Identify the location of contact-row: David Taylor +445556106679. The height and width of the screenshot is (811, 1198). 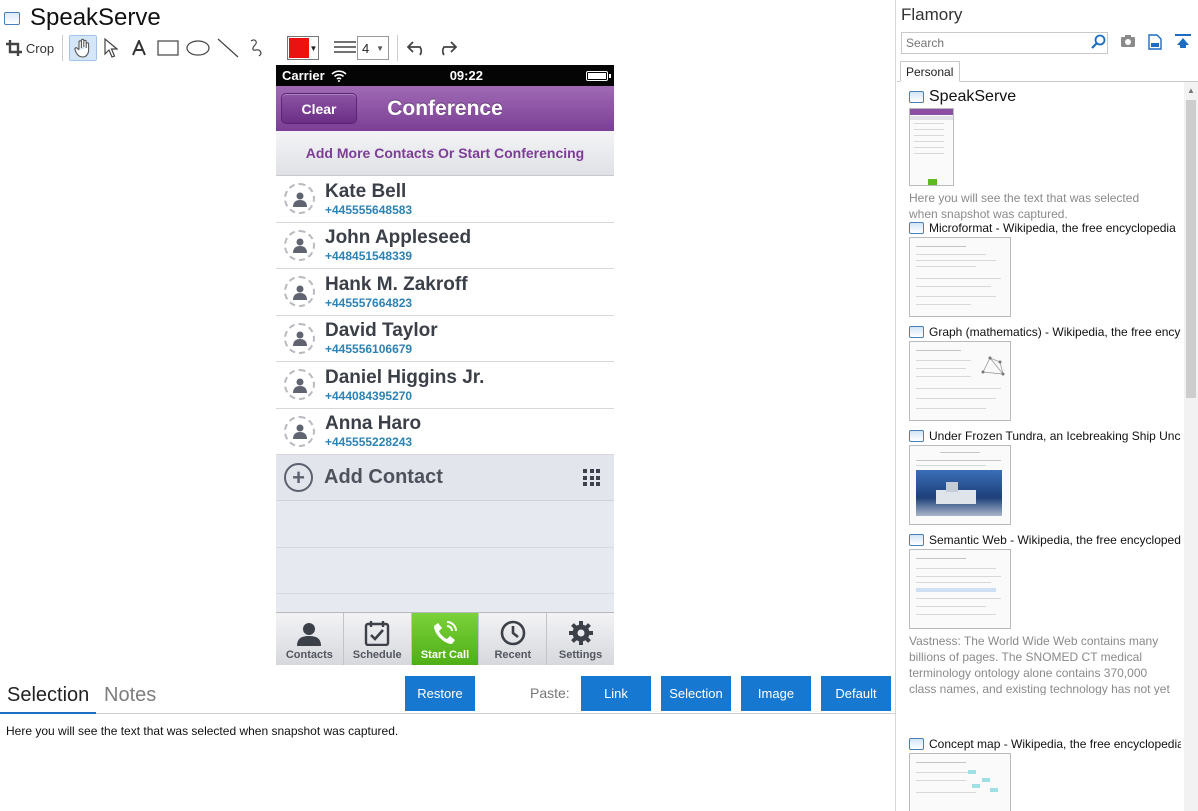
(445, 339).